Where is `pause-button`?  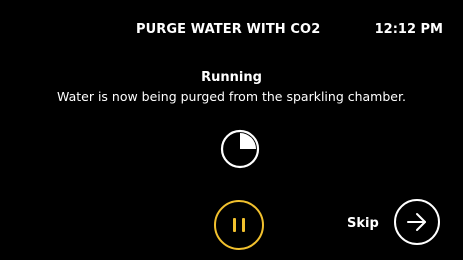
pause-button is located at coordinates (239, 225).